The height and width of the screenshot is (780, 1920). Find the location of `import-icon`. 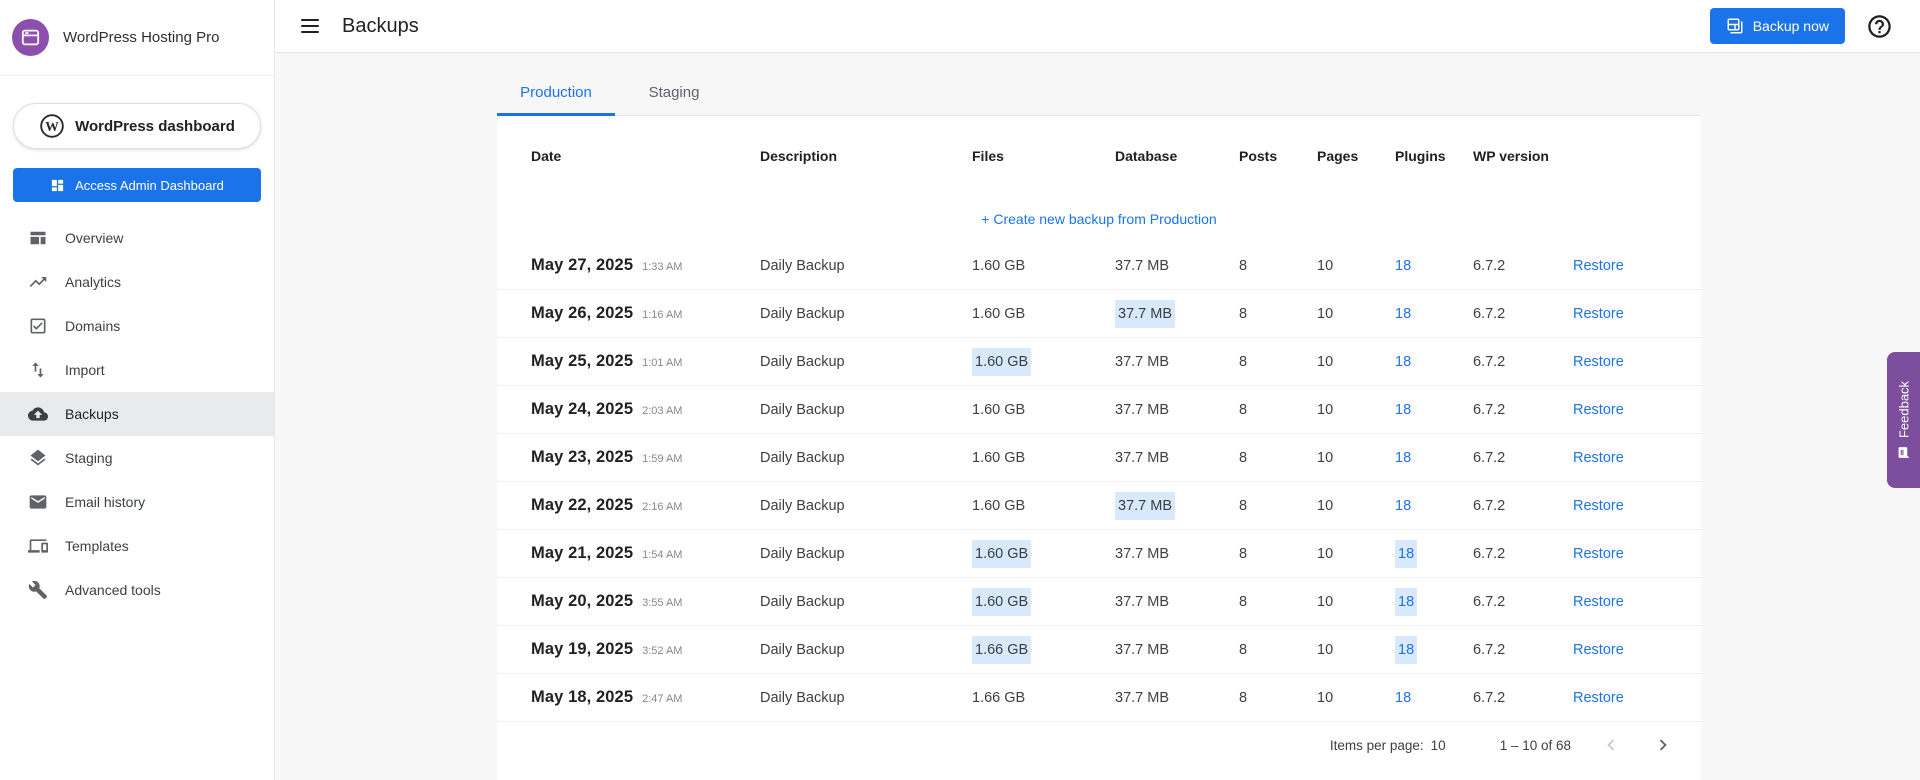

import-icon is located at coordinates (38, 370).